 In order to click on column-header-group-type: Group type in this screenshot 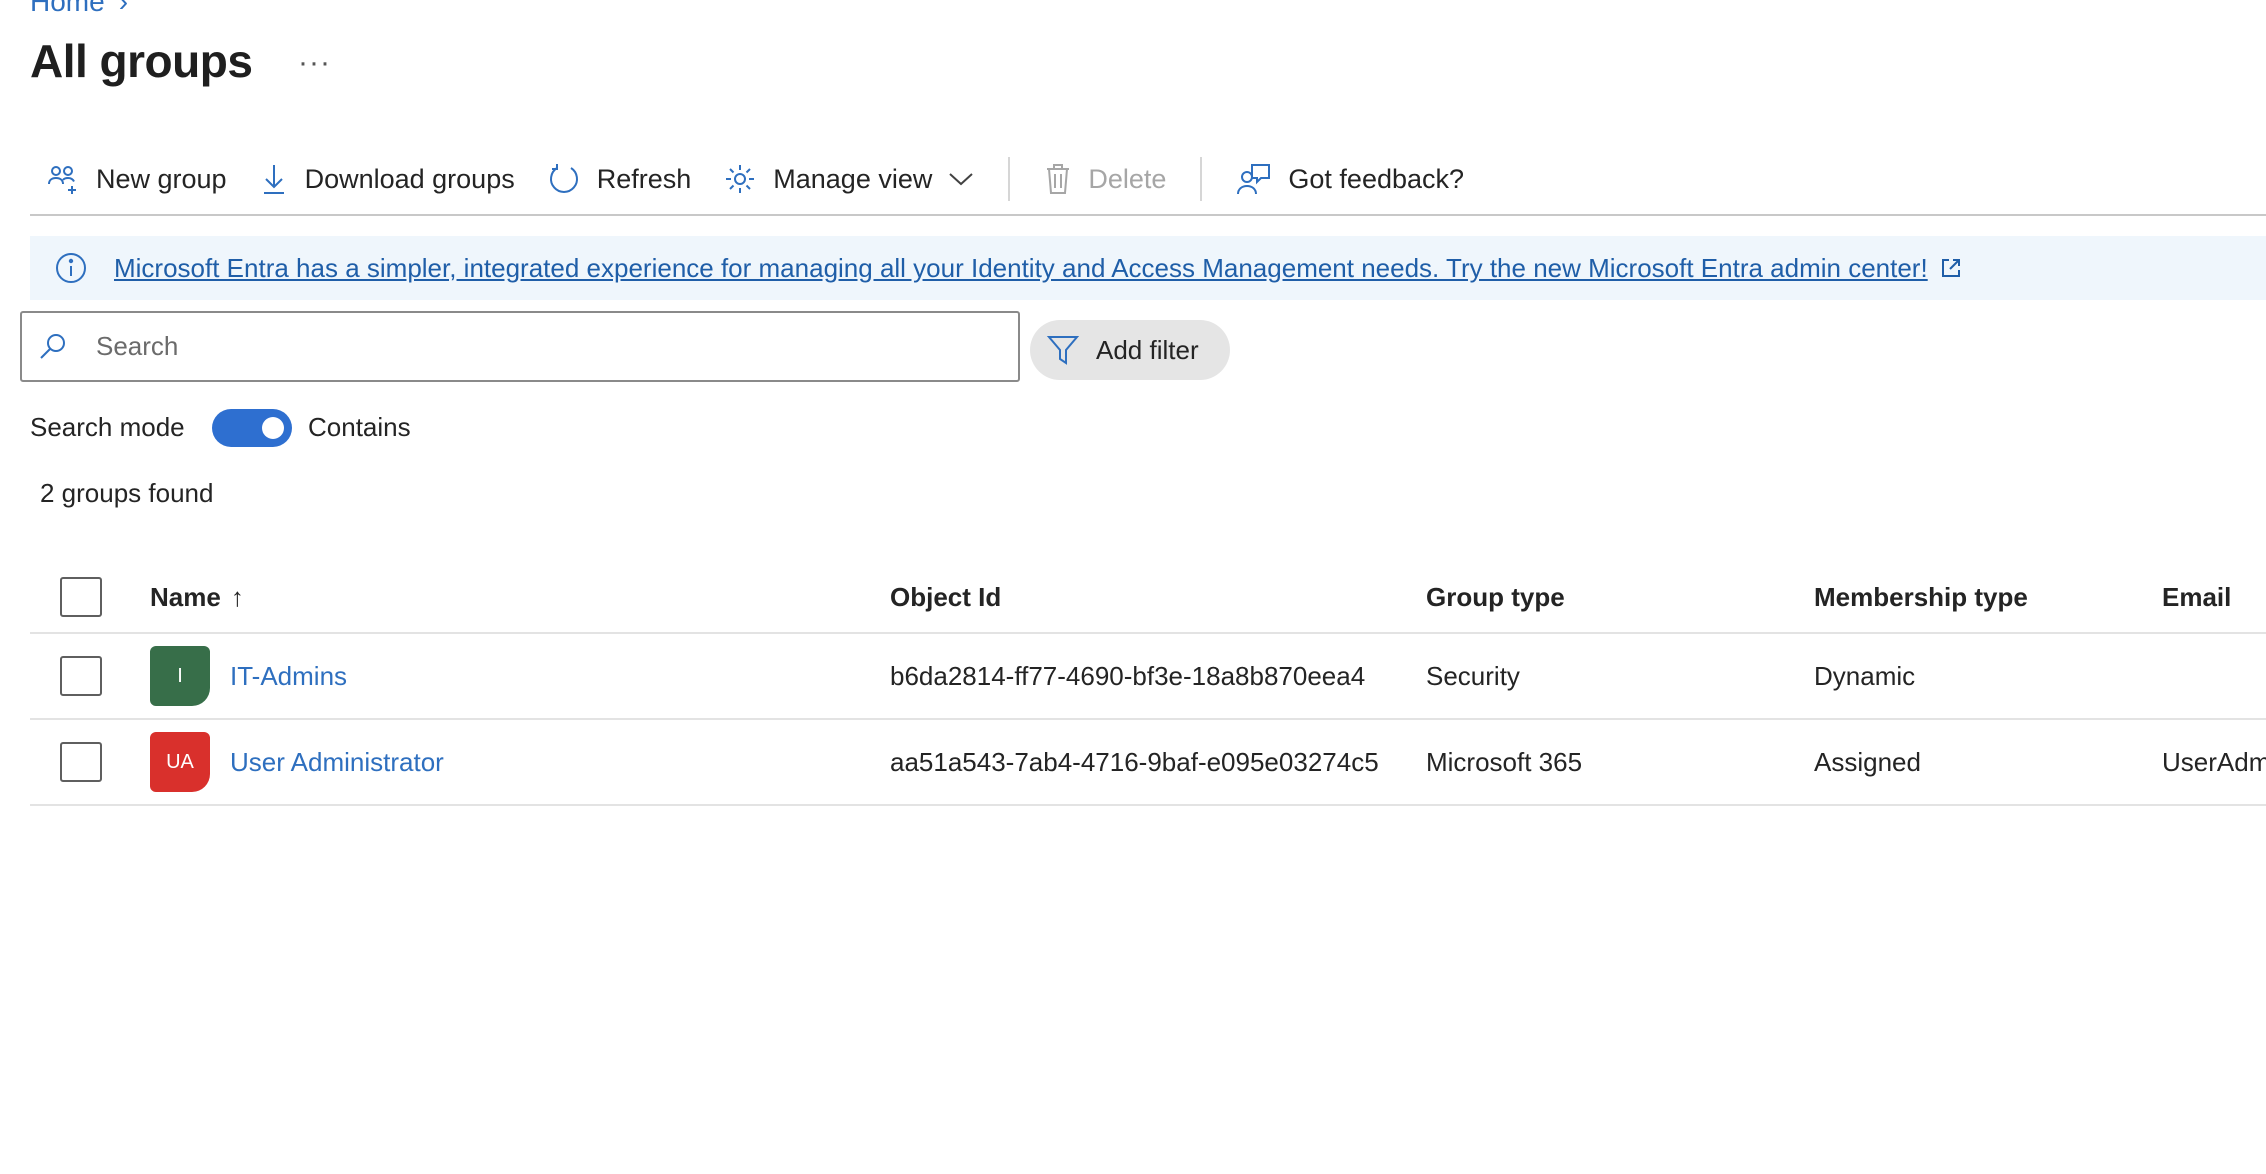, I will do `click(1495, 597)`.